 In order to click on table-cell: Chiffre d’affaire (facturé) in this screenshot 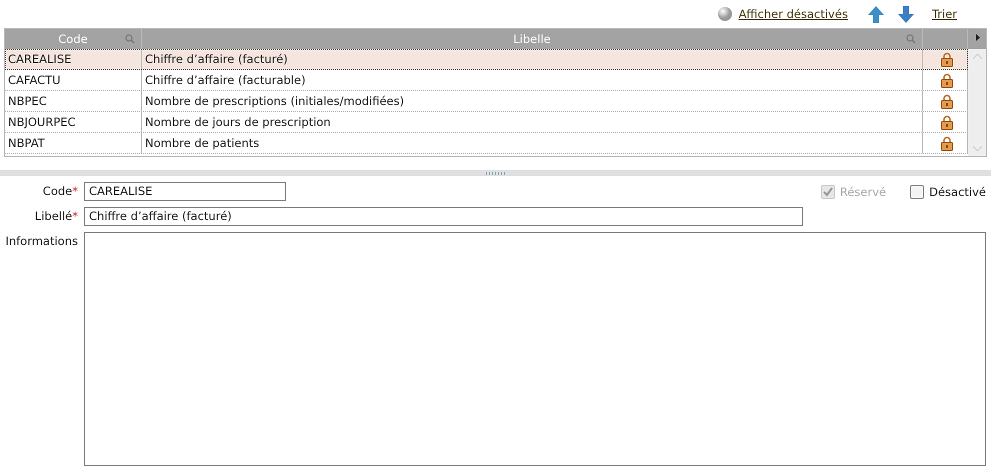, I will do `click(216, 59)`.